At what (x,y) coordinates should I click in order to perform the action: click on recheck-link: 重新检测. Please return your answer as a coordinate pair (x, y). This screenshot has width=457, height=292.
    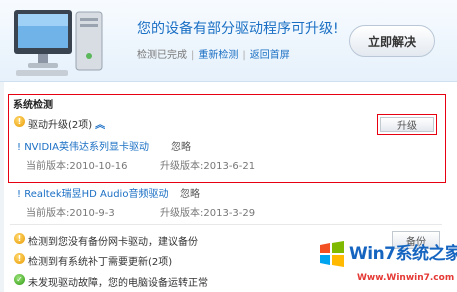
    Looking at the image, I should click on (218, 55).